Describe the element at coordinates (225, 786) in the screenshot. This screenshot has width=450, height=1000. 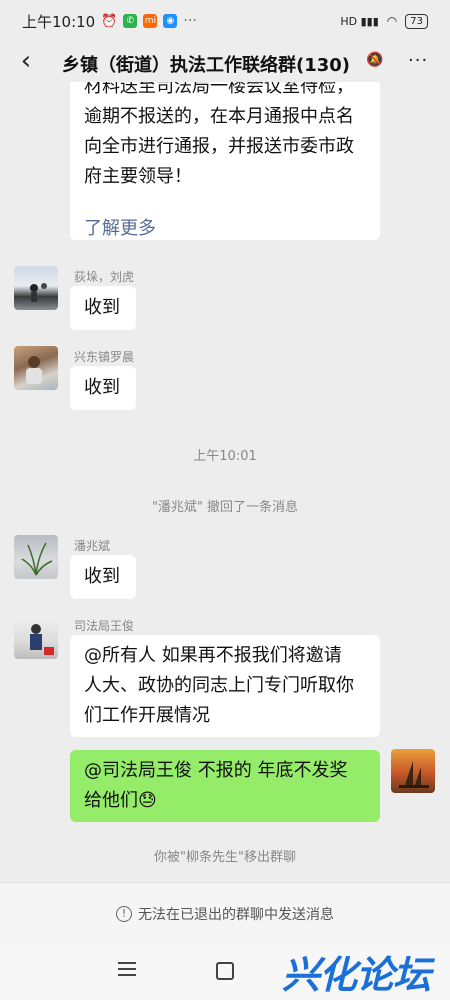
I see `message-bubble-self: @司法局王俊 不报的 年底不发奖 给他们😓` at that location.